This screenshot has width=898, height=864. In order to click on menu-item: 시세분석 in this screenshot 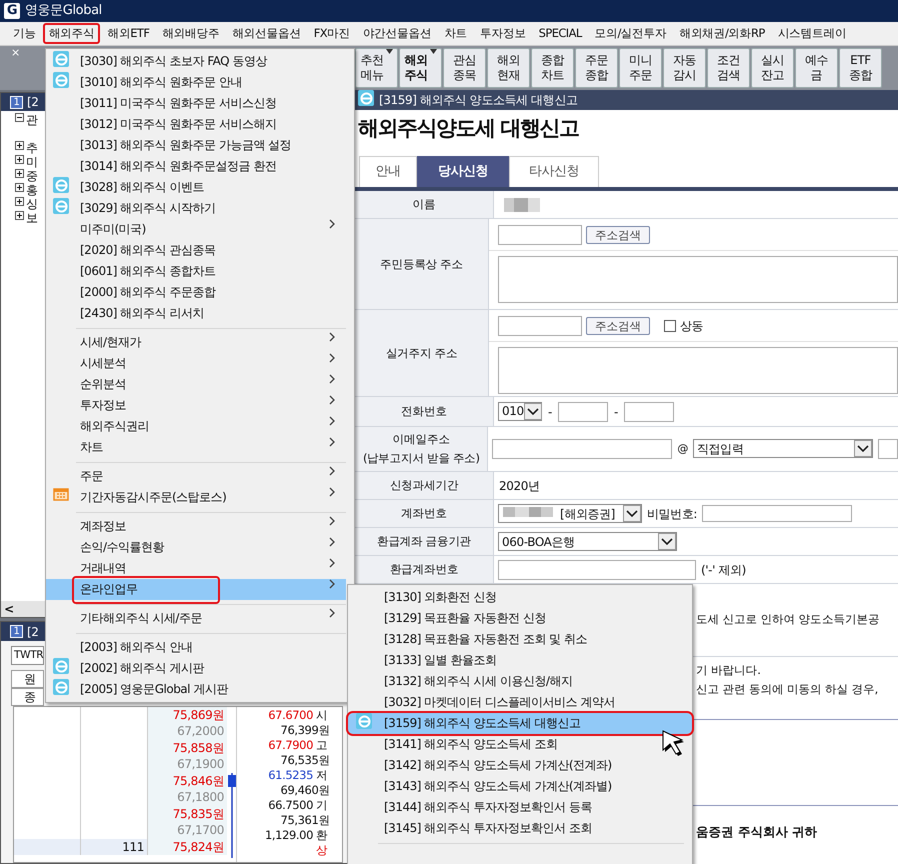, I will do `click(196, 363)`.